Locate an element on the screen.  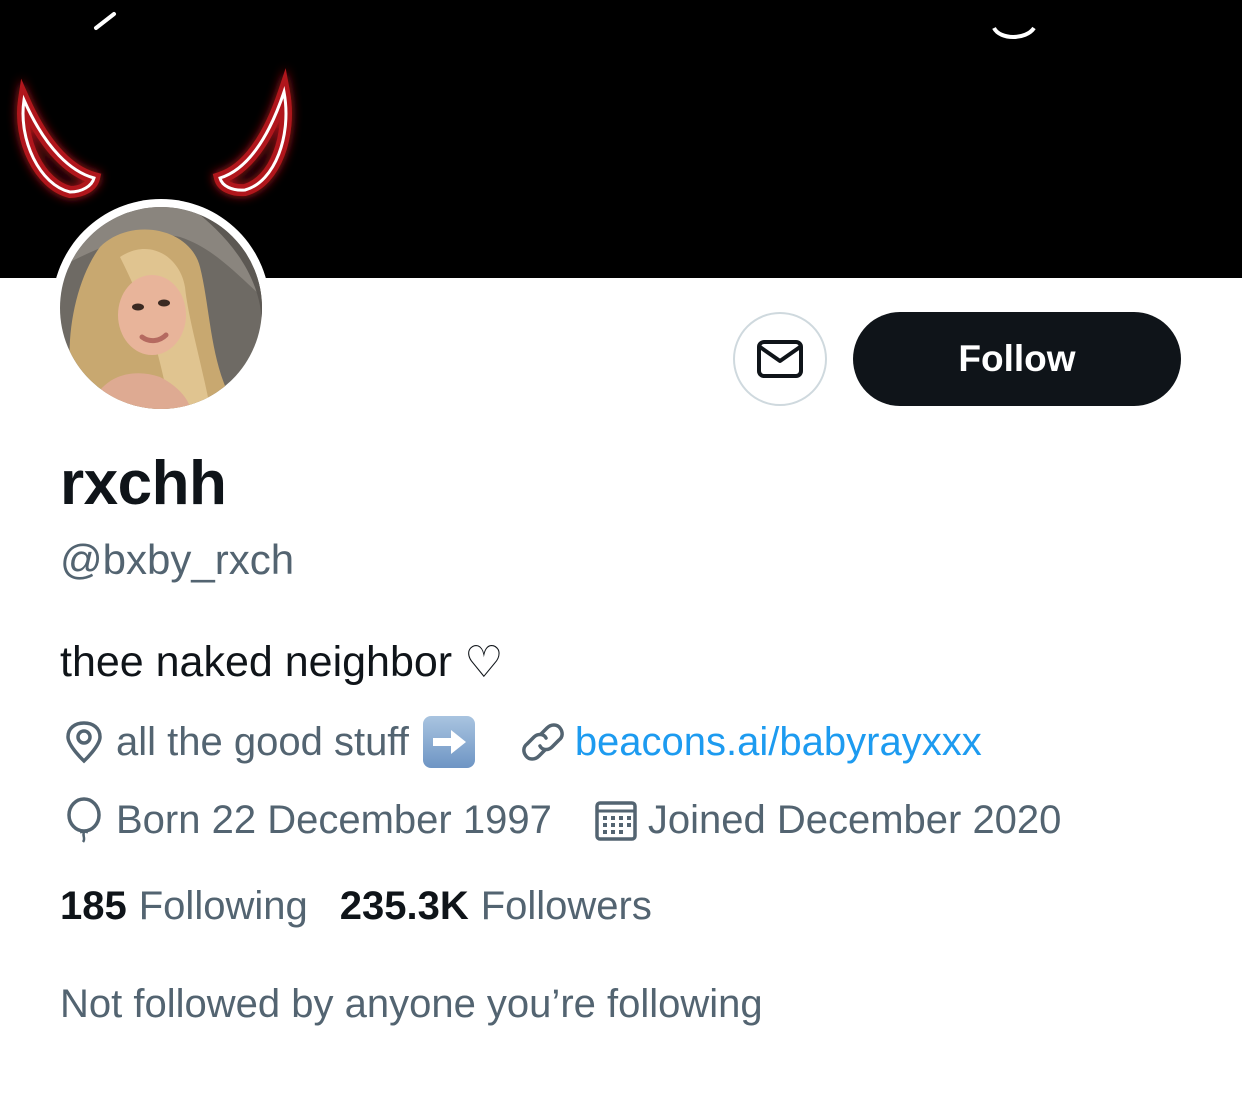
profile-avatar is located at coordinates (161, 308).